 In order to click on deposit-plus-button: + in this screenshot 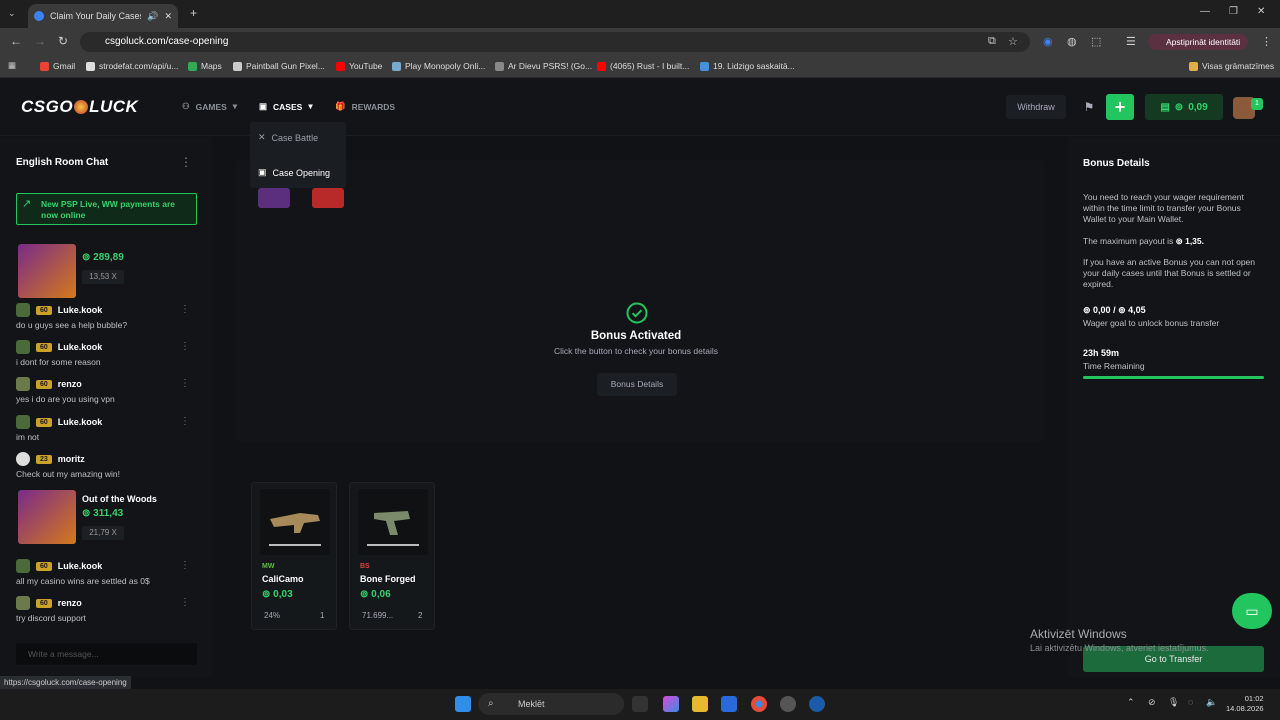, I will do `click(1120, 107)`.